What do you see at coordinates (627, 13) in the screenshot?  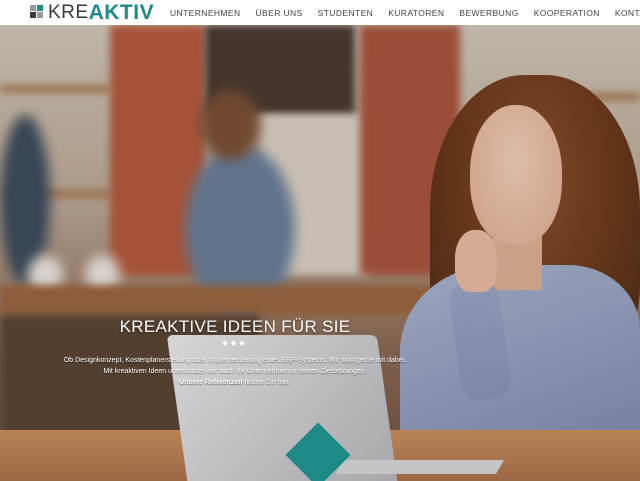 I see `nav-item-kontakt: KONTAKT` at bounding box center [627, 13].